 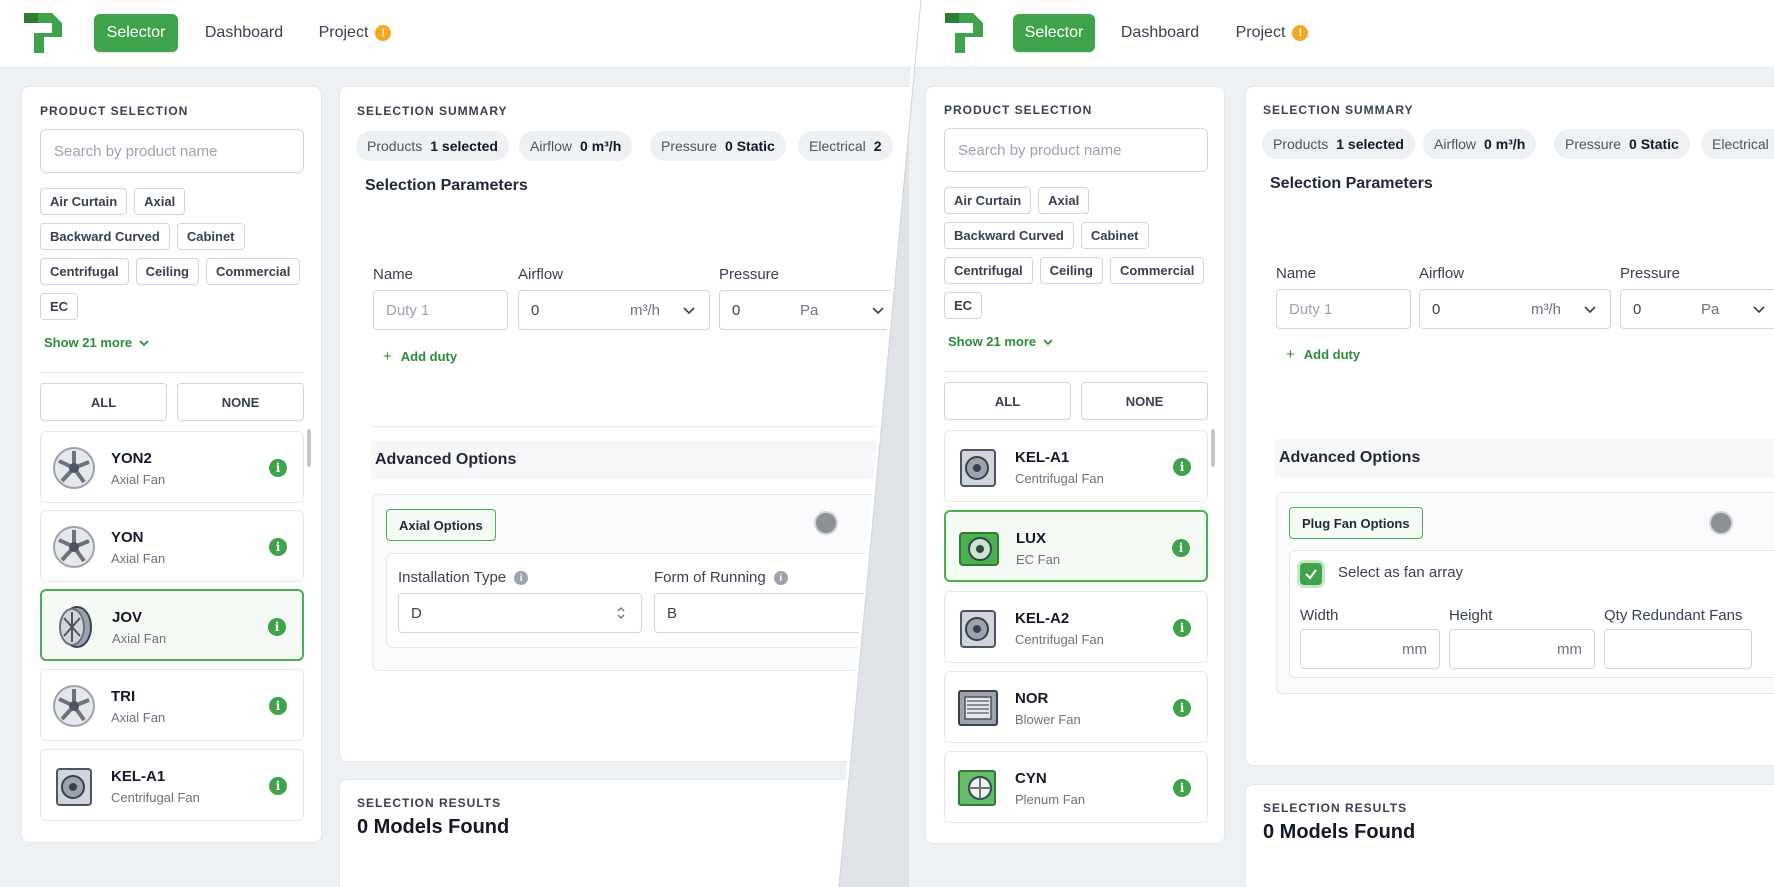 What do you see at coordinates (1300, 33) in the screenshot?
I see `project-warning-badge: !` at bounding box center [1300, 33].